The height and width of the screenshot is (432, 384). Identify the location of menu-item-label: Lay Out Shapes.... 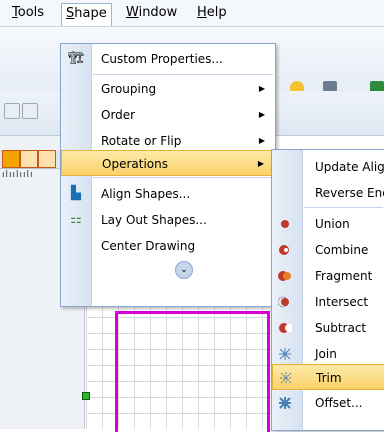
(154, 220).